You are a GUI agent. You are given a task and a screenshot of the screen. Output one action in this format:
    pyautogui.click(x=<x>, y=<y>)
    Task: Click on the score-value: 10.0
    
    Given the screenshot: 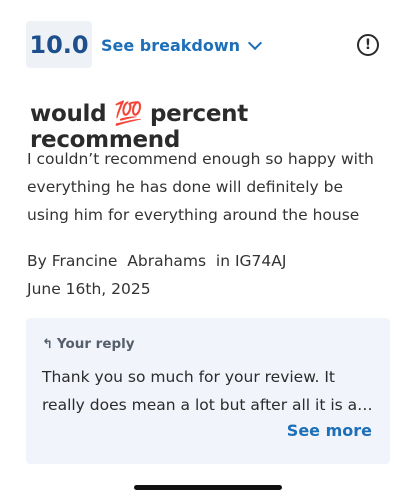 What is the action you would take?
    pyautogui.click(x=59, y=44)
    